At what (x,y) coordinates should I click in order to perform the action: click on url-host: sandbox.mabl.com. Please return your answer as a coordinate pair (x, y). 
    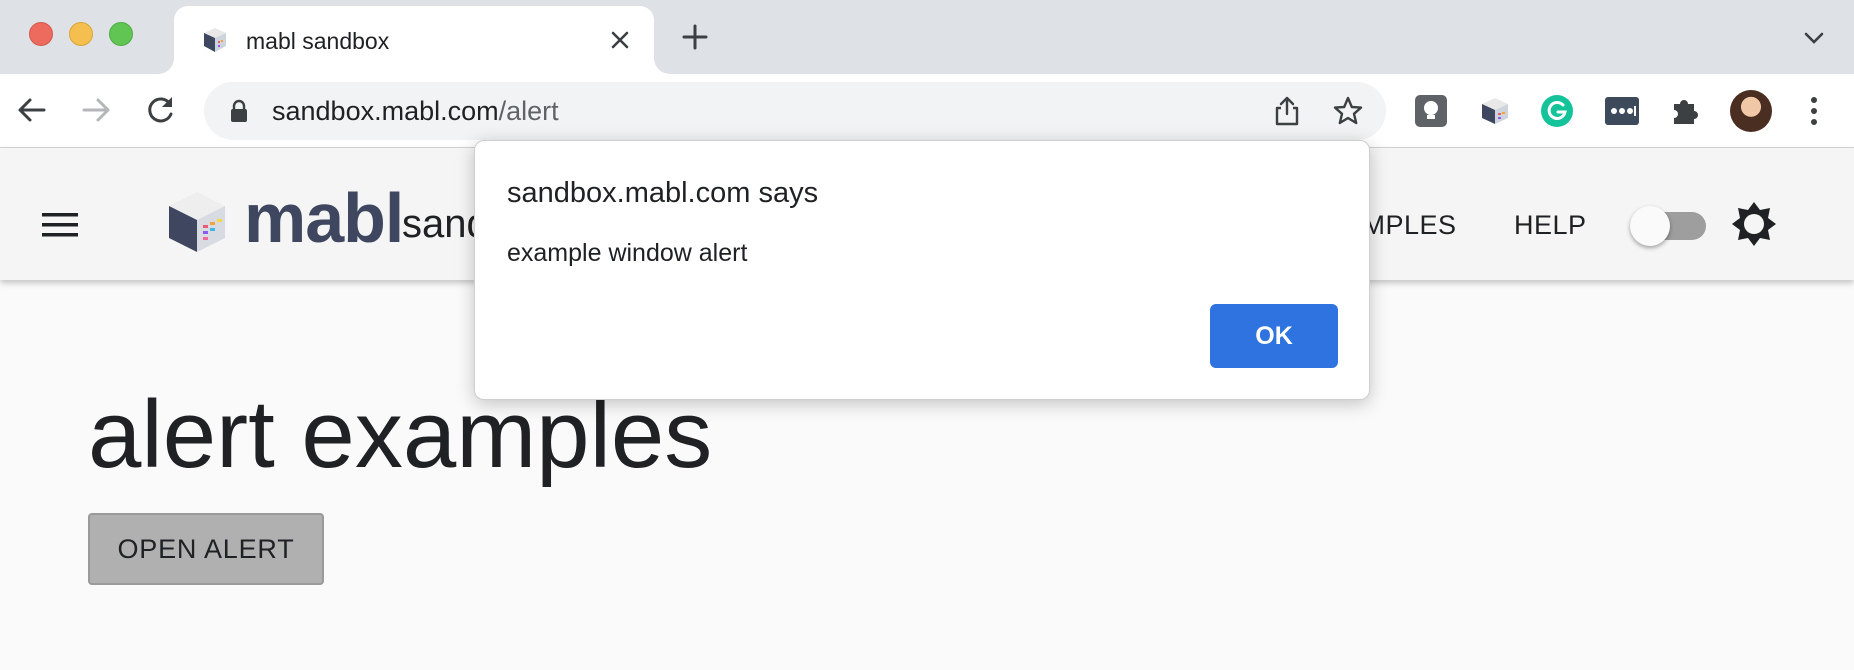
    Looking at the image, I should click on (385, 111).